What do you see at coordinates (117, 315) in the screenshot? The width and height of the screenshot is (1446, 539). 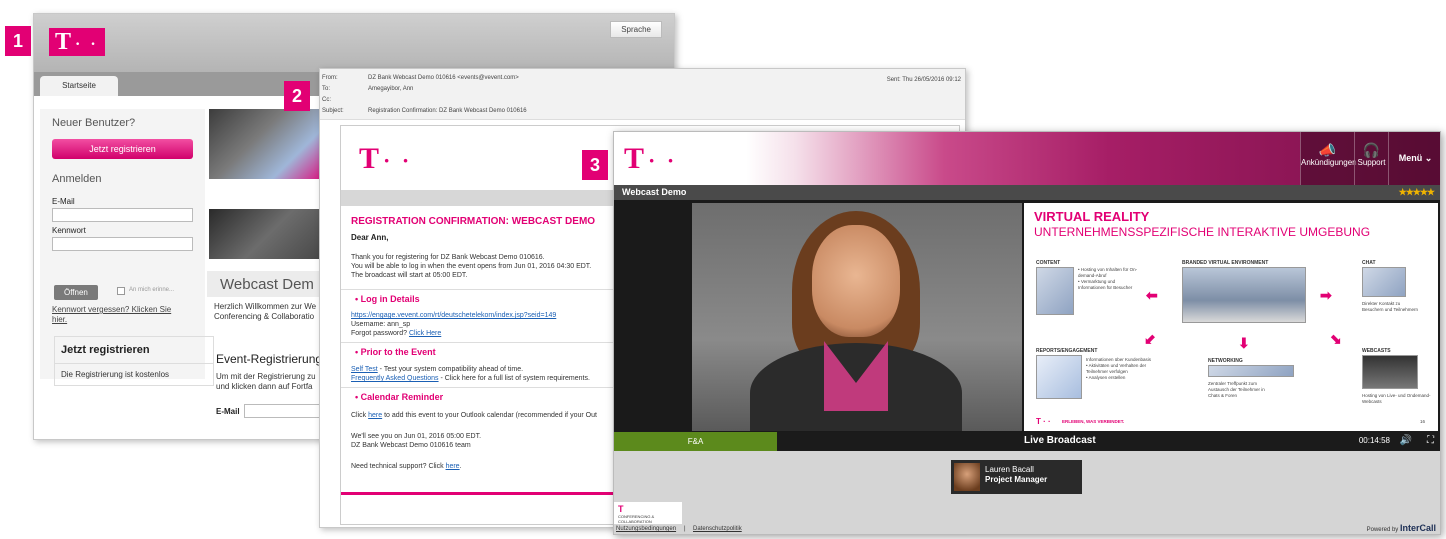 I see `forgot-password-link: Kennwort vergessen? Klicken Sie hier.` at bounding box center [117, 315].